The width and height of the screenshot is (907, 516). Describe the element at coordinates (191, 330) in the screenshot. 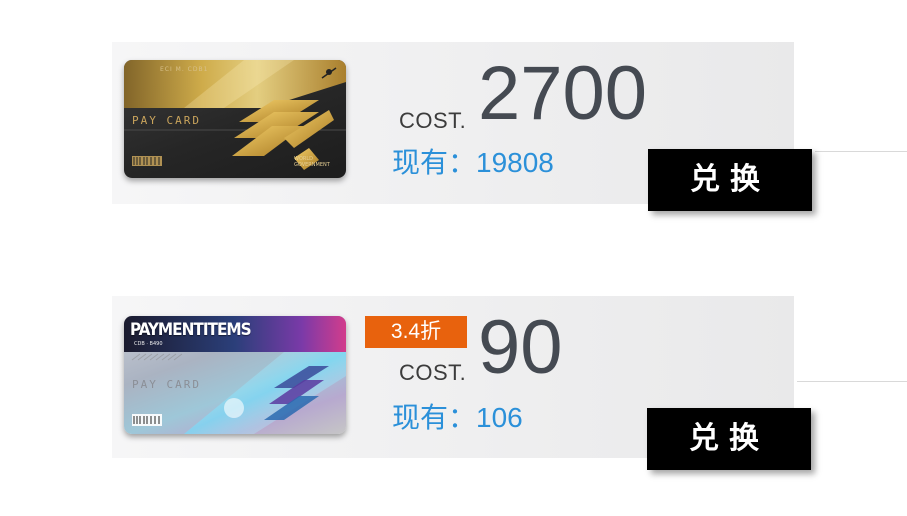

I see `card-brand: PAYMENTITEMS` at that location.